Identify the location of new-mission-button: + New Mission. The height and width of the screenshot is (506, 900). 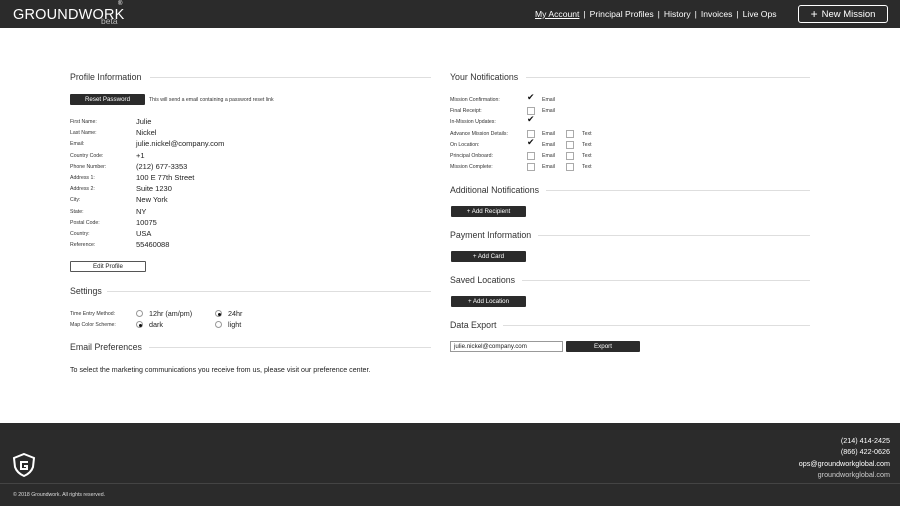
(843, 14).